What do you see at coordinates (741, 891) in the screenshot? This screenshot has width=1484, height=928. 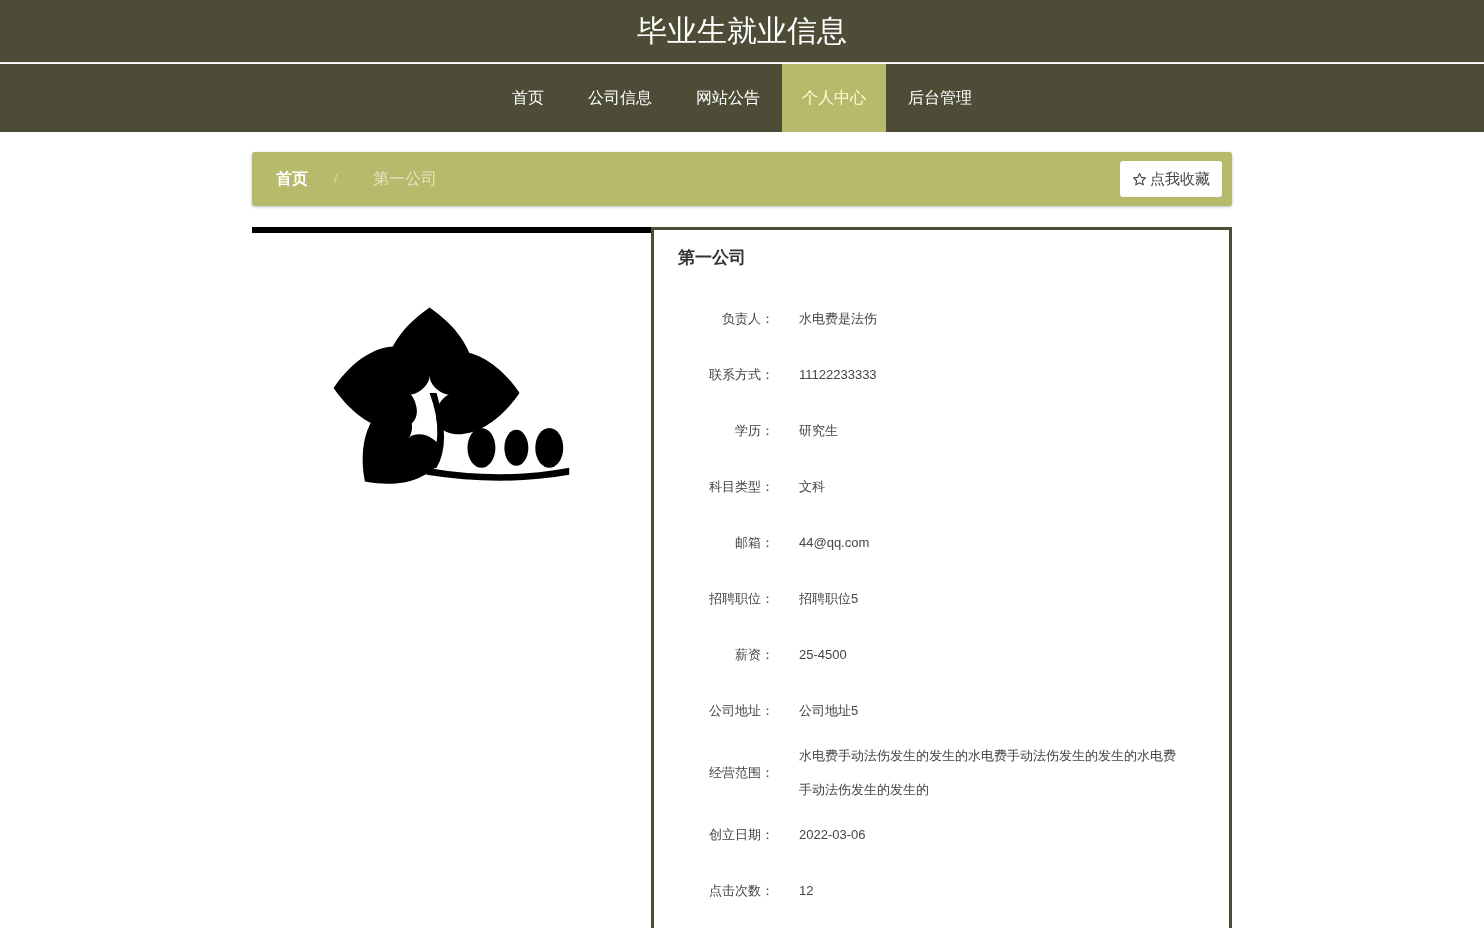 I see `field-label: 点击次数：` at bounding box center [741, 891].